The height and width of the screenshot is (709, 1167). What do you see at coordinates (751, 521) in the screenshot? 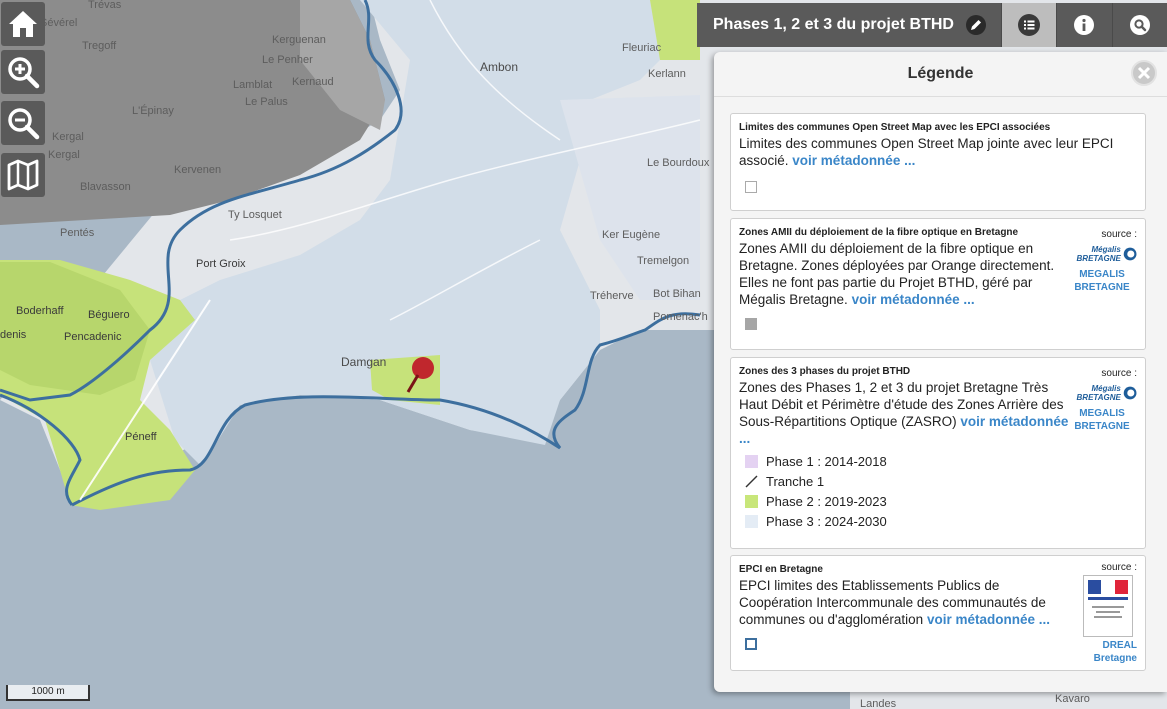
I see `phase-3-swatch` at bounding box center [751, 521].